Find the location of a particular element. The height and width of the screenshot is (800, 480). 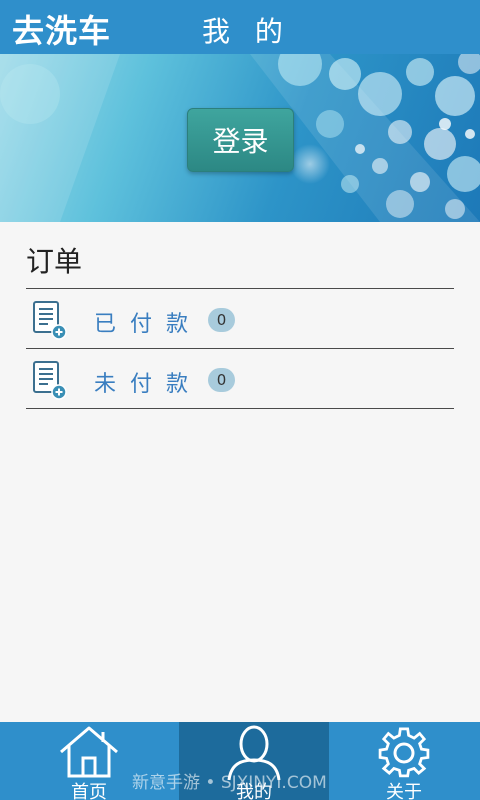

orders-section-title: 订单 is located at coordinates (54, 261).